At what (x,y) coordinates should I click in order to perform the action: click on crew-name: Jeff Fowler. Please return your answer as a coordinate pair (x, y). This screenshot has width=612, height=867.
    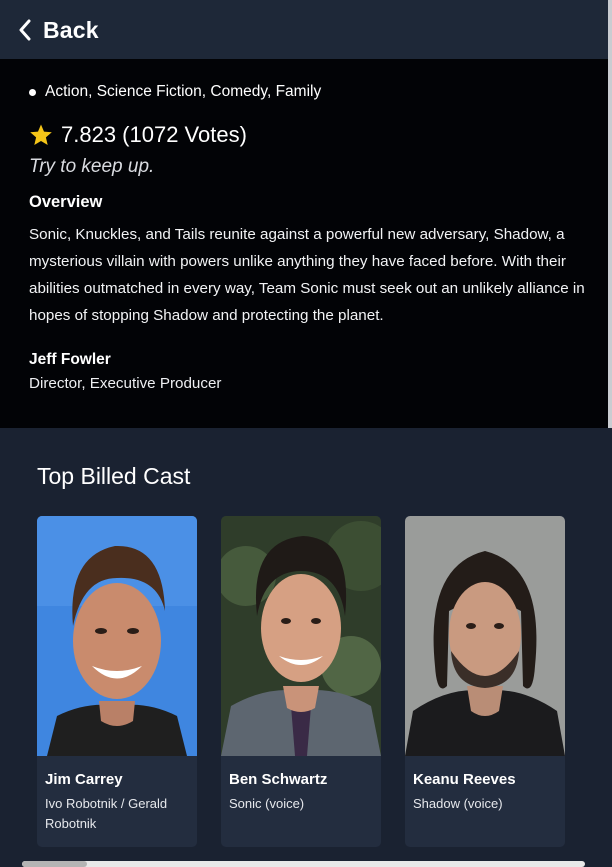
    Looking at the image, I should click on (70, 360).